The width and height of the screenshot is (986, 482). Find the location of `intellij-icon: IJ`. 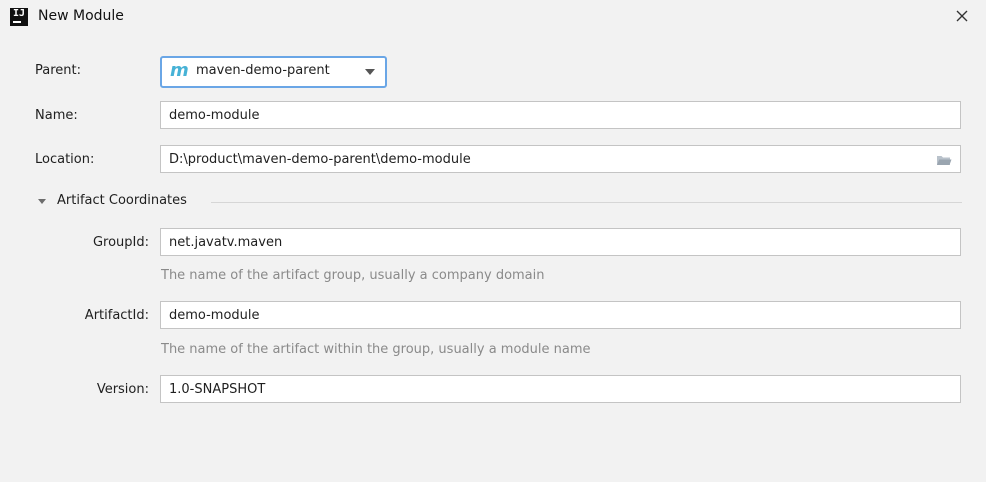

intellij-icon: IJ is located at coordinates (19, 17).